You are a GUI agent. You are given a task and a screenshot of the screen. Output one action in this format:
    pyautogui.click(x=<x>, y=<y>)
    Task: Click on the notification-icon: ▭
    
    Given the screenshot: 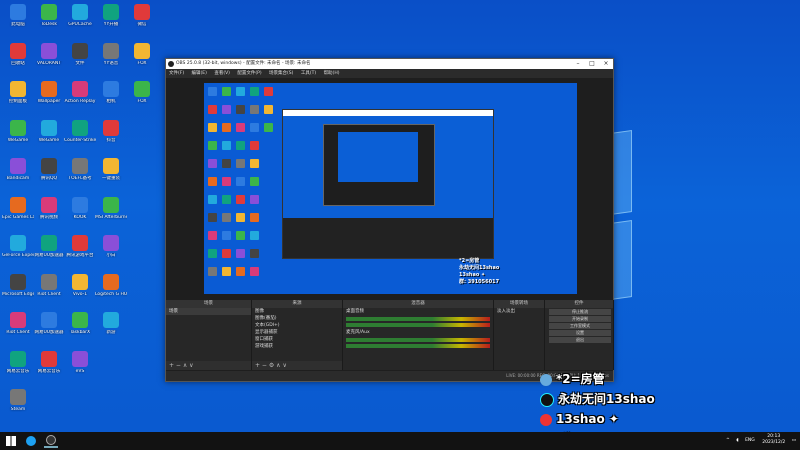 What is the action you would take?
    pyautogui.click(x=794, y=440)
    